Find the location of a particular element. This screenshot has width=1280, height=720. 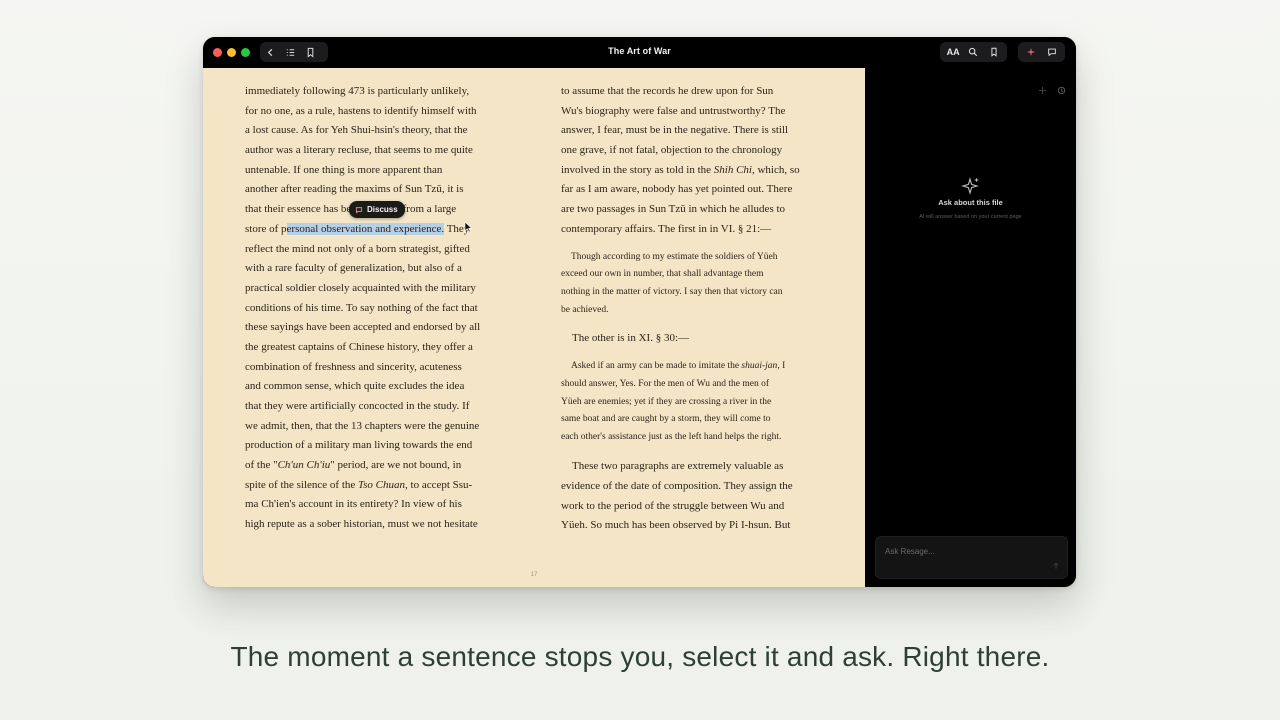

quote-line: be achieved. is located at coordinates (585, 310).